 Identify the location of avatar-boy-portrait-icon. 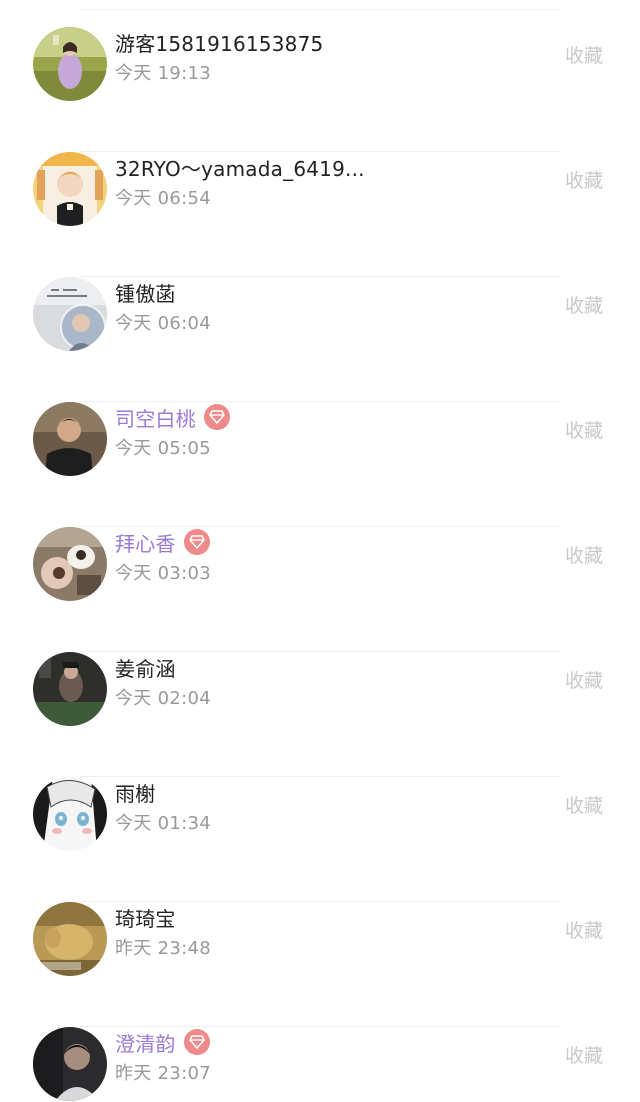
(70, 189).